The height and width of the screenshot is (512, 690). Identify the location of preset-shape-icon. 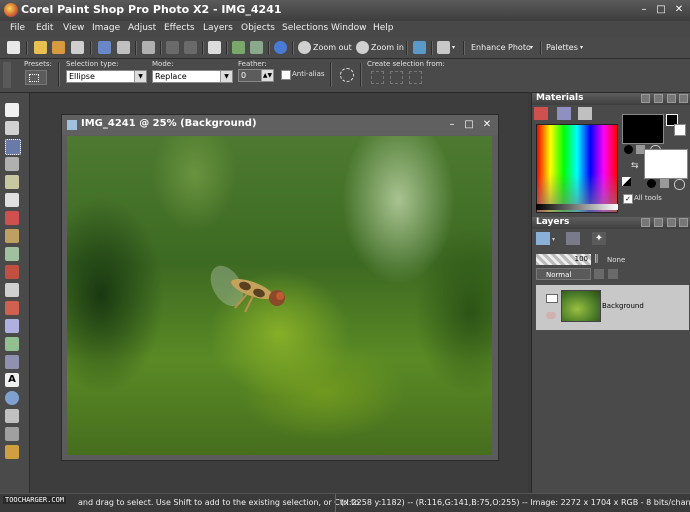
(12, 398).